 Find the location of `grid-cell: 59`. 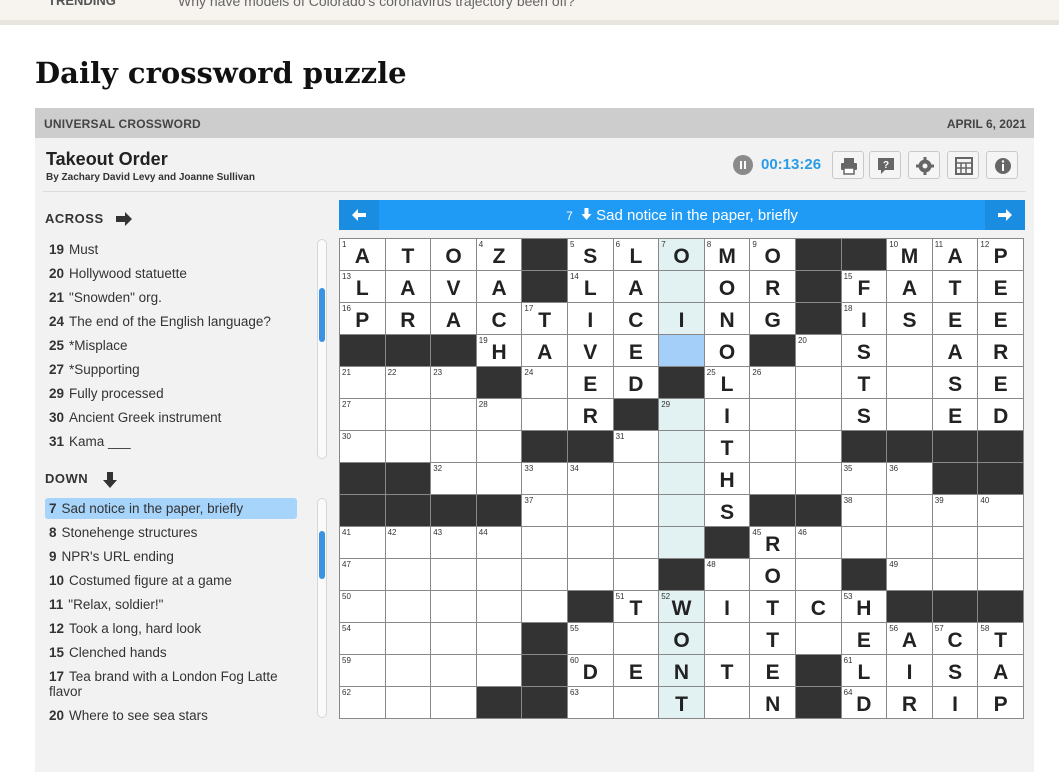

grid-cell: 59 is located at coordinates (362, 670).